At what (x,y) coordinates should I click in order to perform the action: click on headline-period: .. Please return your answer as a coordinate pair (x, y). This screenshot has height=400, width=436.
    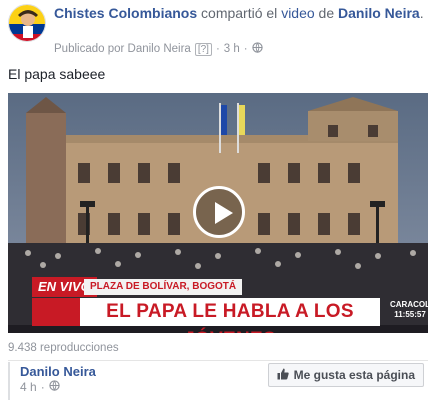
    Looking at the image, I should click on (421, 13).